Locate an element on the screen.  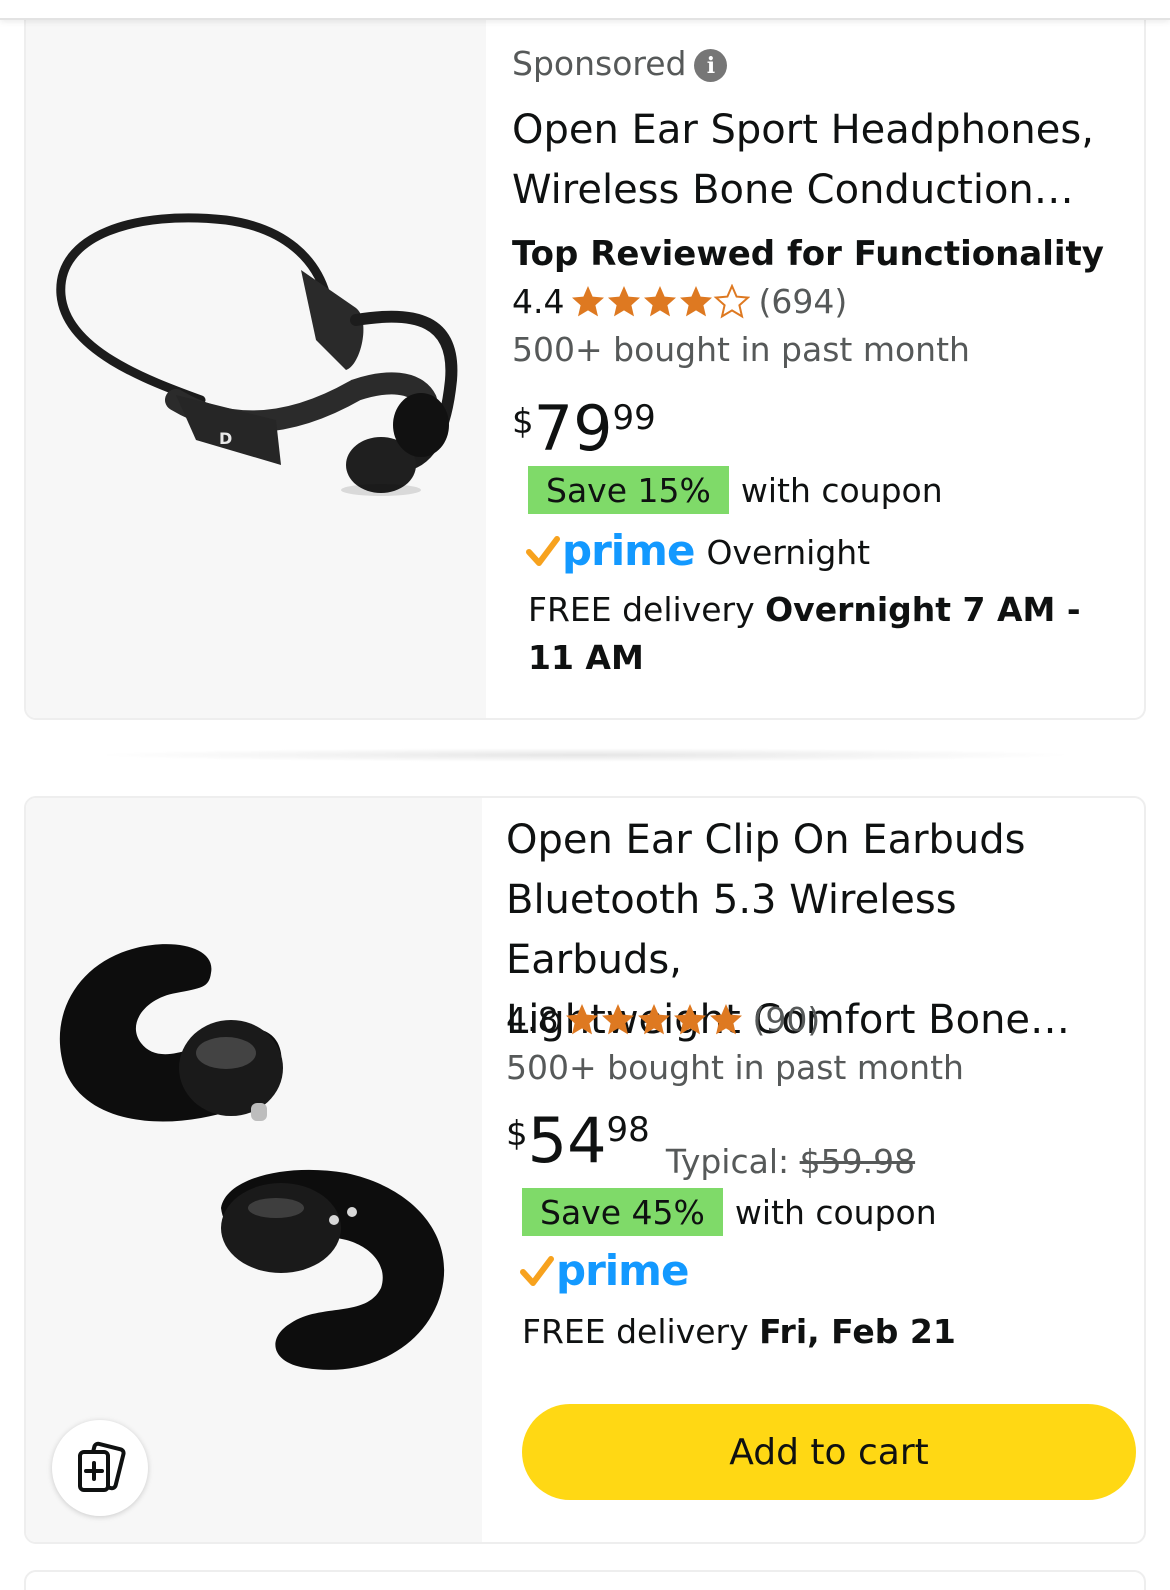
compare-icon is located at coordinates (102, 1466).